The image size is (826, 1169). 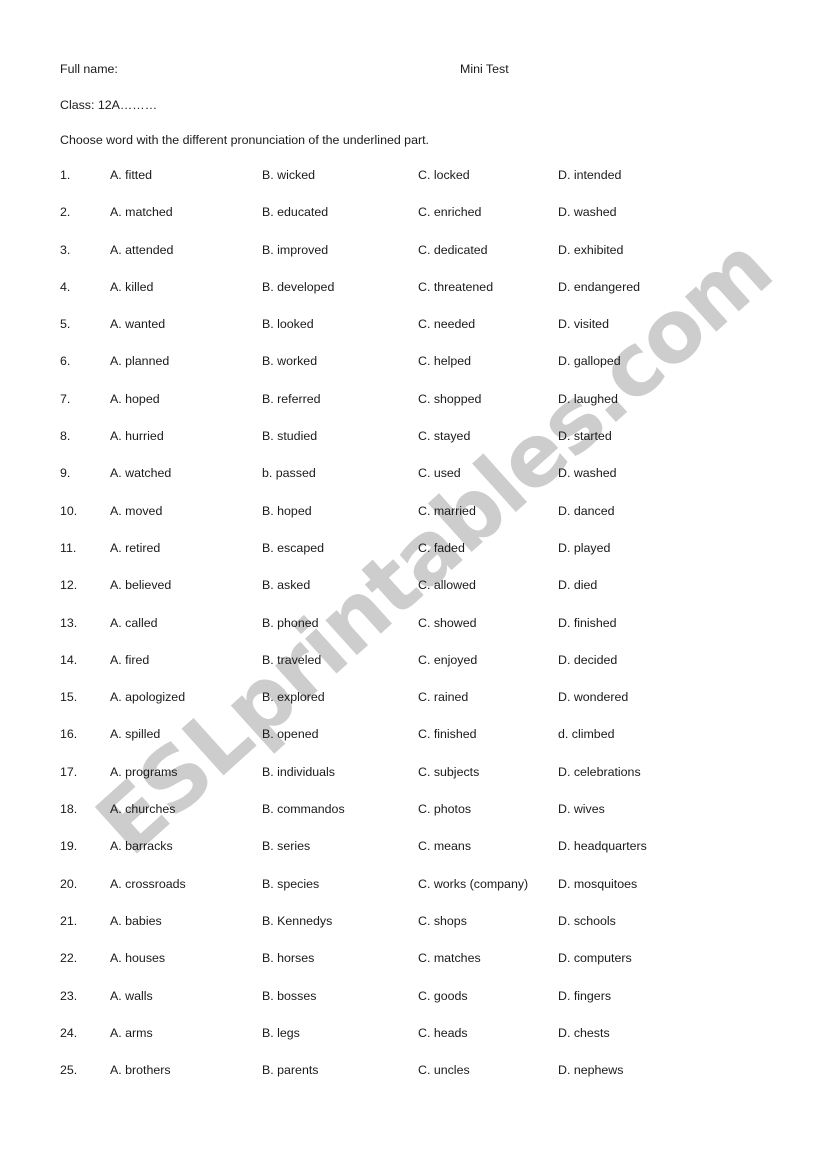 I want to click on option-a: A. matched, so click(x=141, y=212).